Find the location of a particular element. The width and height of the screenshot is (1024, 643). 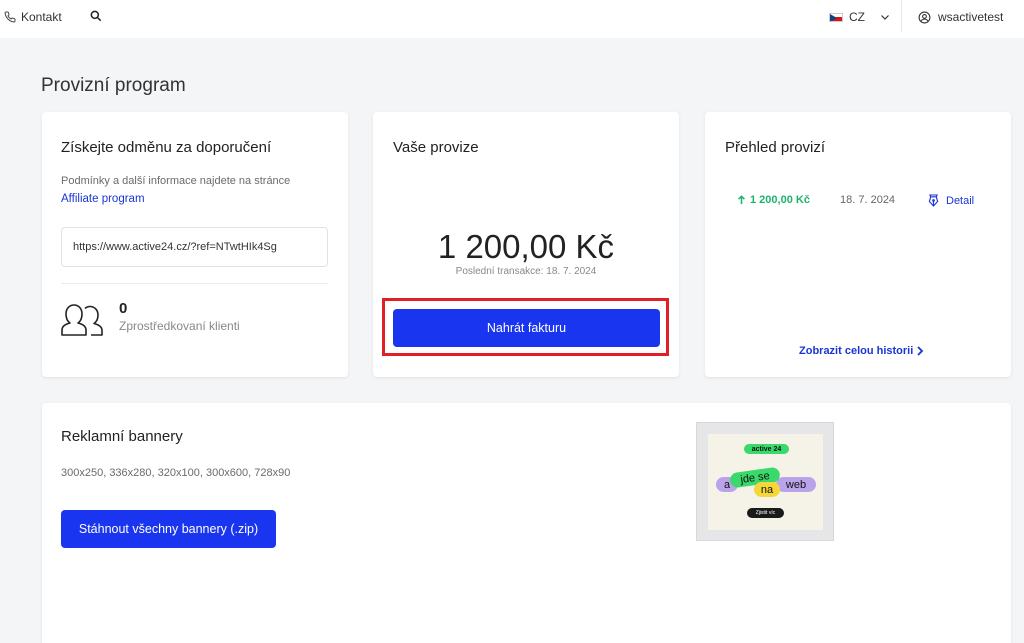

history-row: 1 200,00 Kč 18. 7. 2024 Detail is located at coordinates (867, 202).